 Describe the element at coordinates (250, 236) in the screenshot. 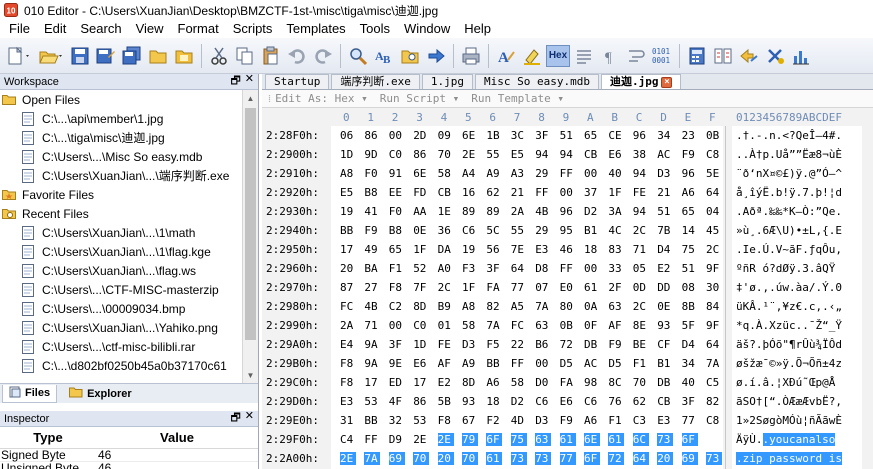

I see `workspace-scrollbar: ▲ ▼` at that location.